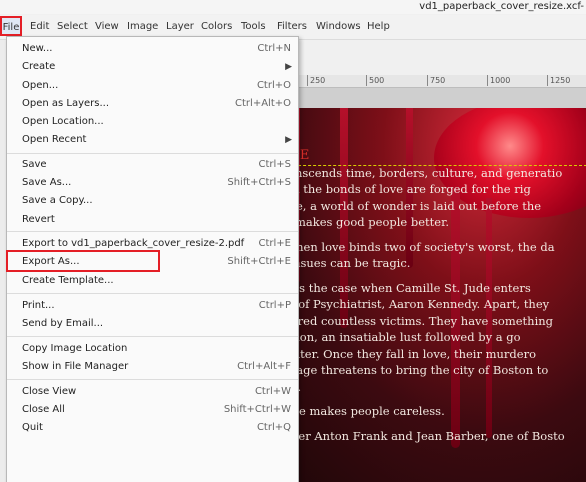  I want to click on menu-image: Image, so click(142, 27).